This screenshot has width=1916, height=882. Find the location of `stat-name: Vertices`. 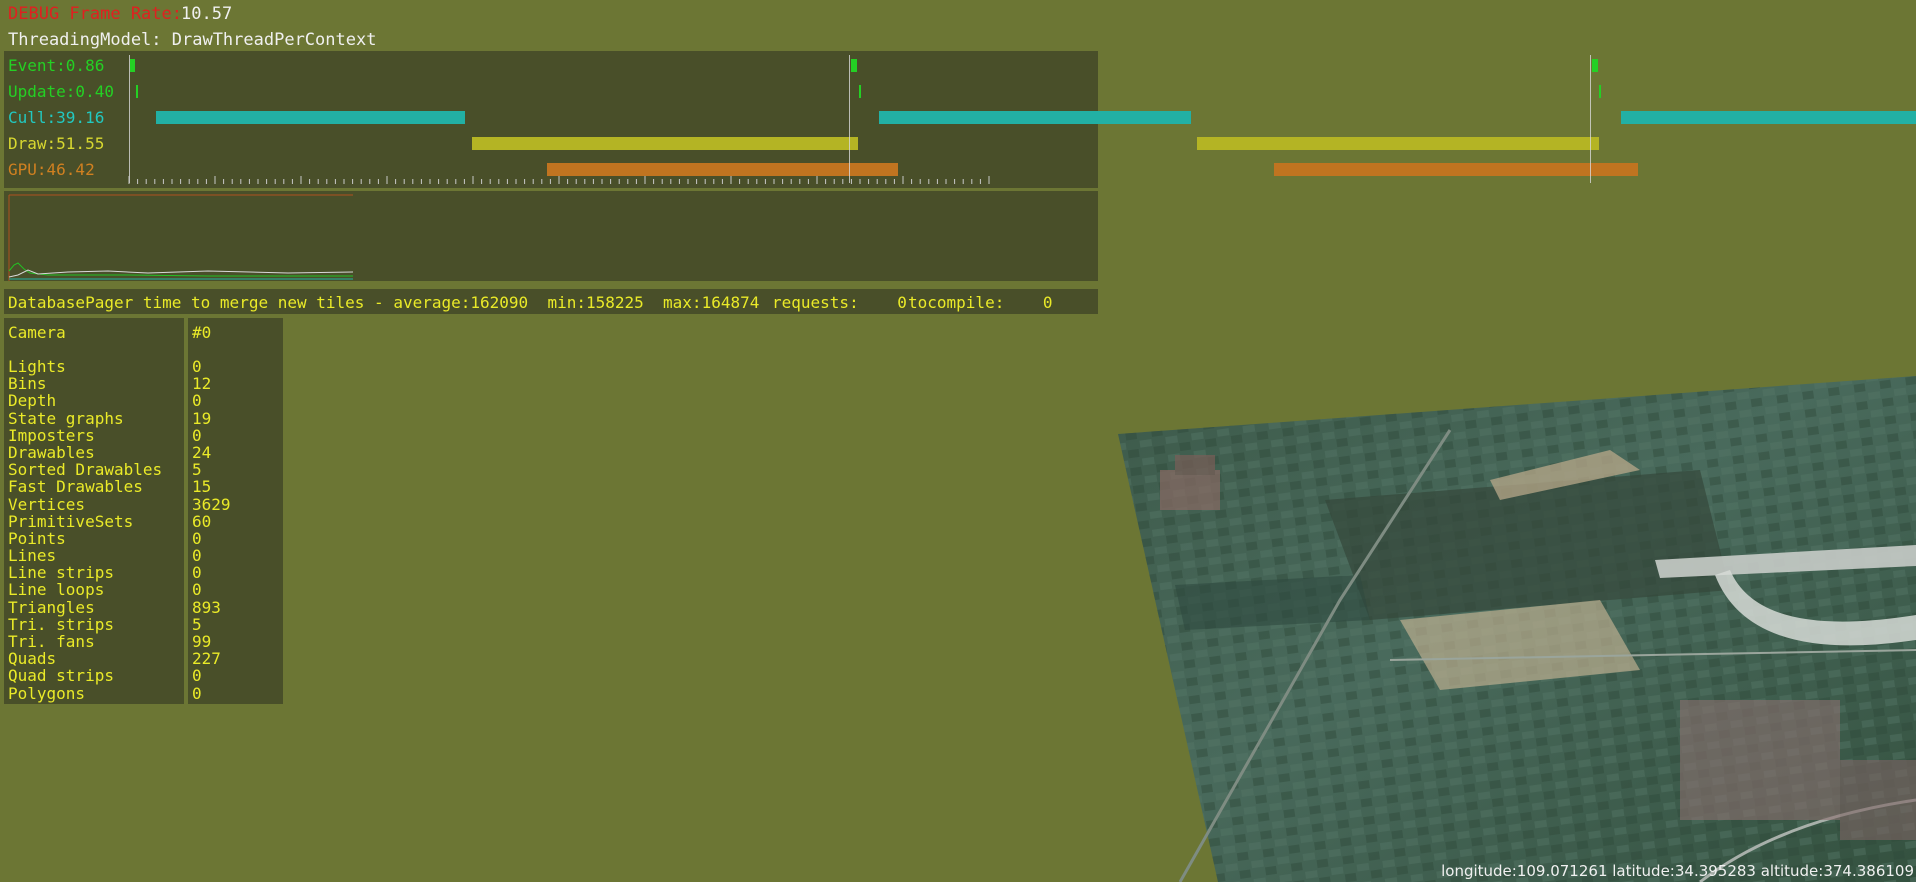

stat-name: Vertices is located at coordinates (47, 504).